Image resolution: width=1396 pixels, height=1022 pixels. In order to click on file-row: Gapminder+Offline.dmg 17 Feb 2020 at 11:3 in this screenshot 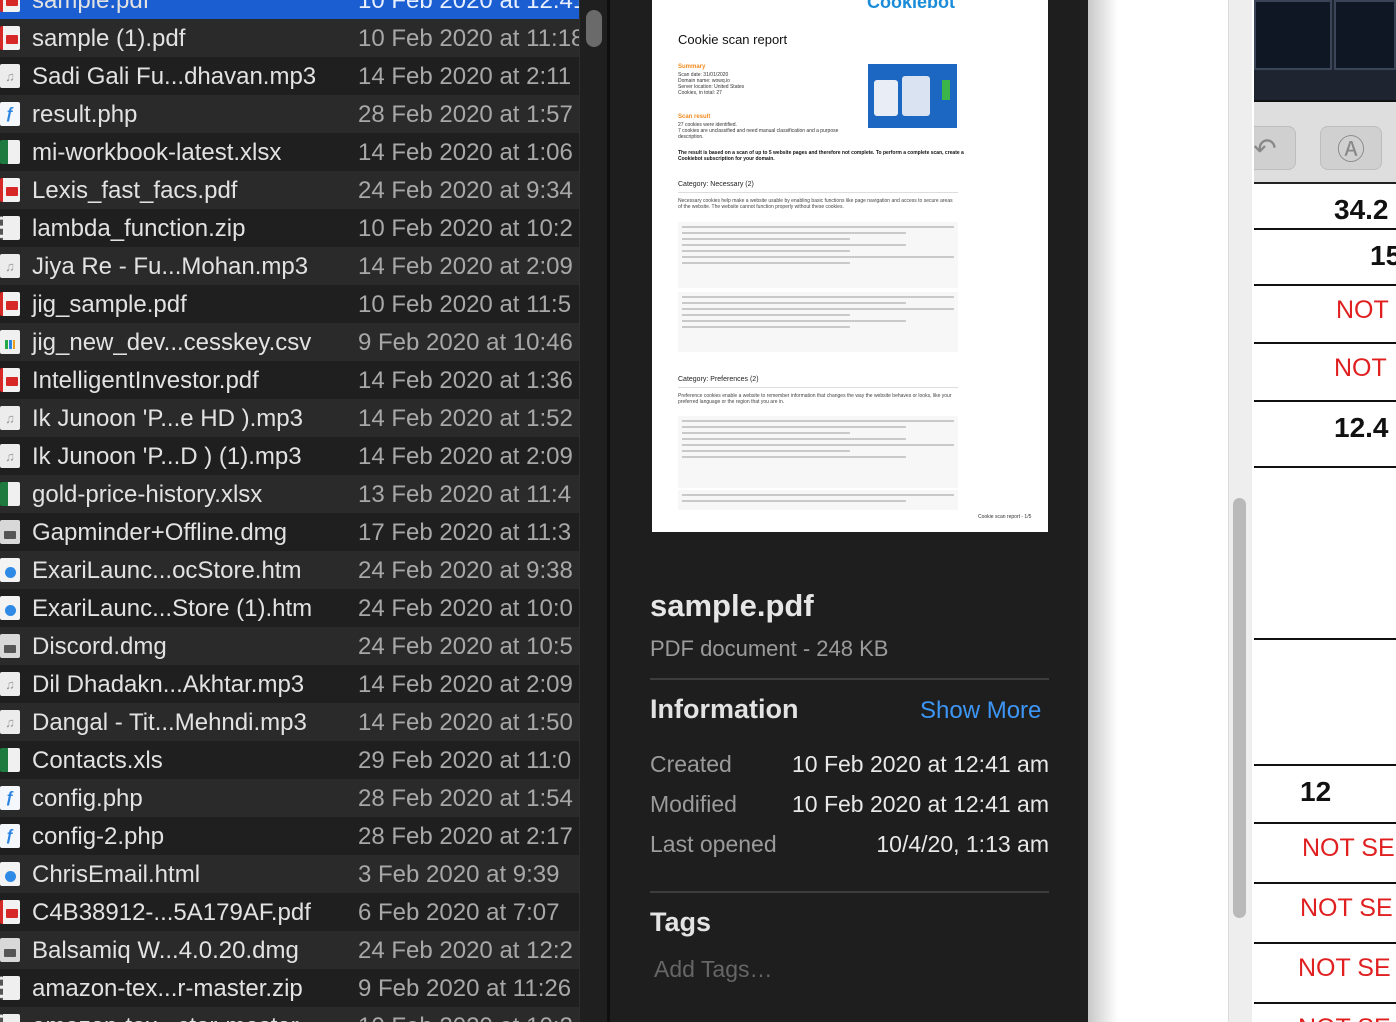, I will do `click(289, 532)`.